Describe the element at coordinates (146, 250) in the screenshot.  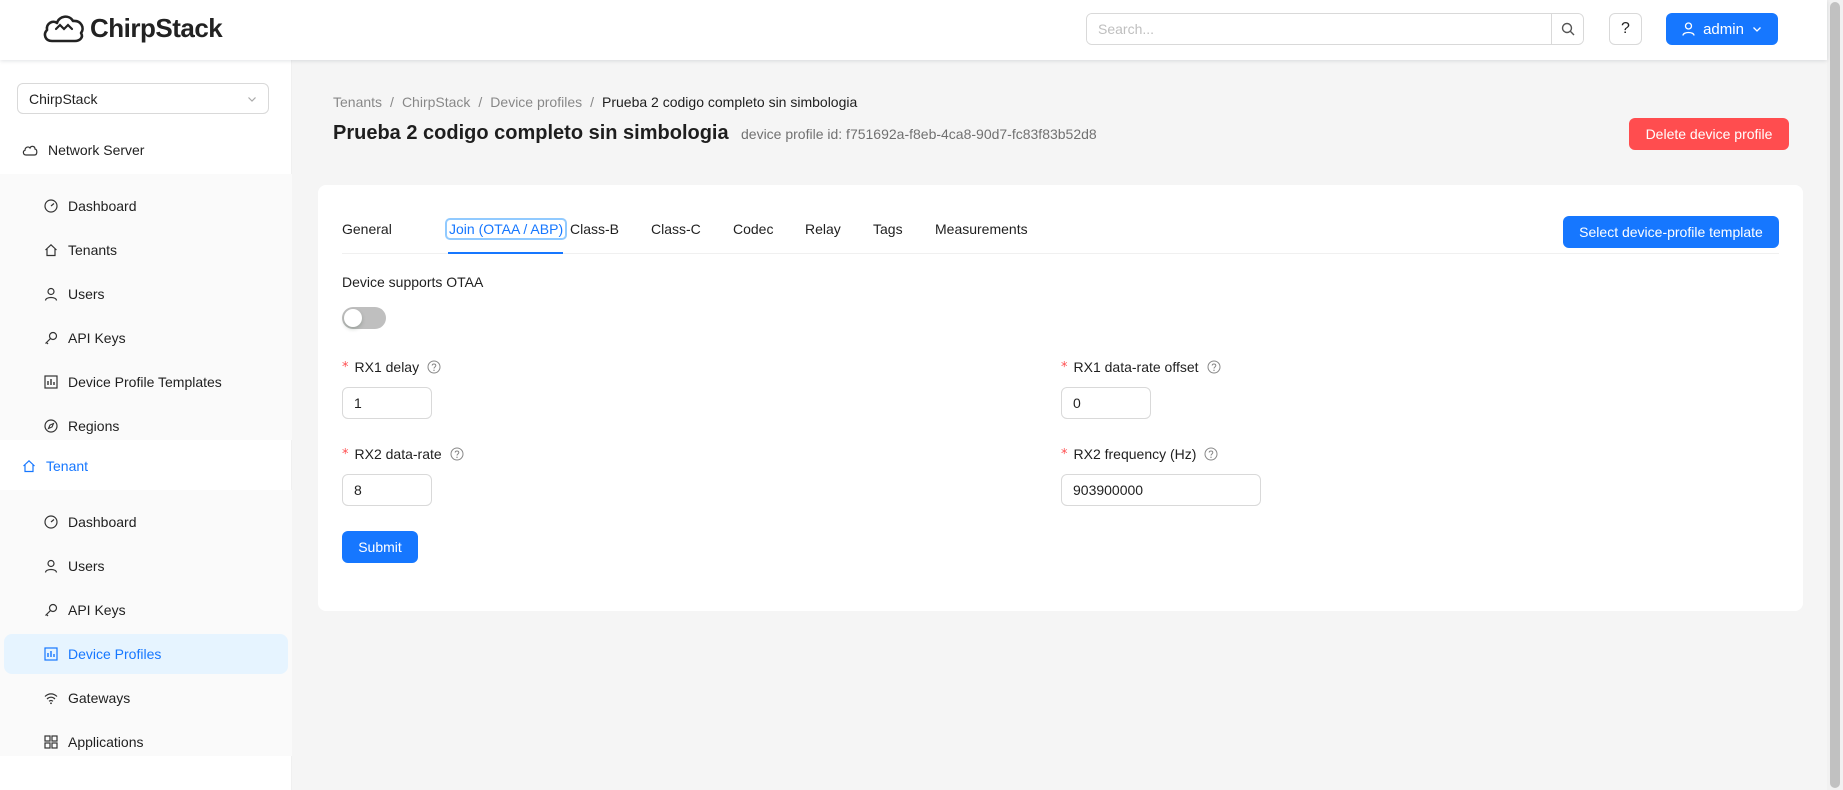
I see `sidebar-item-ns-tenants: Tenants` at that location.